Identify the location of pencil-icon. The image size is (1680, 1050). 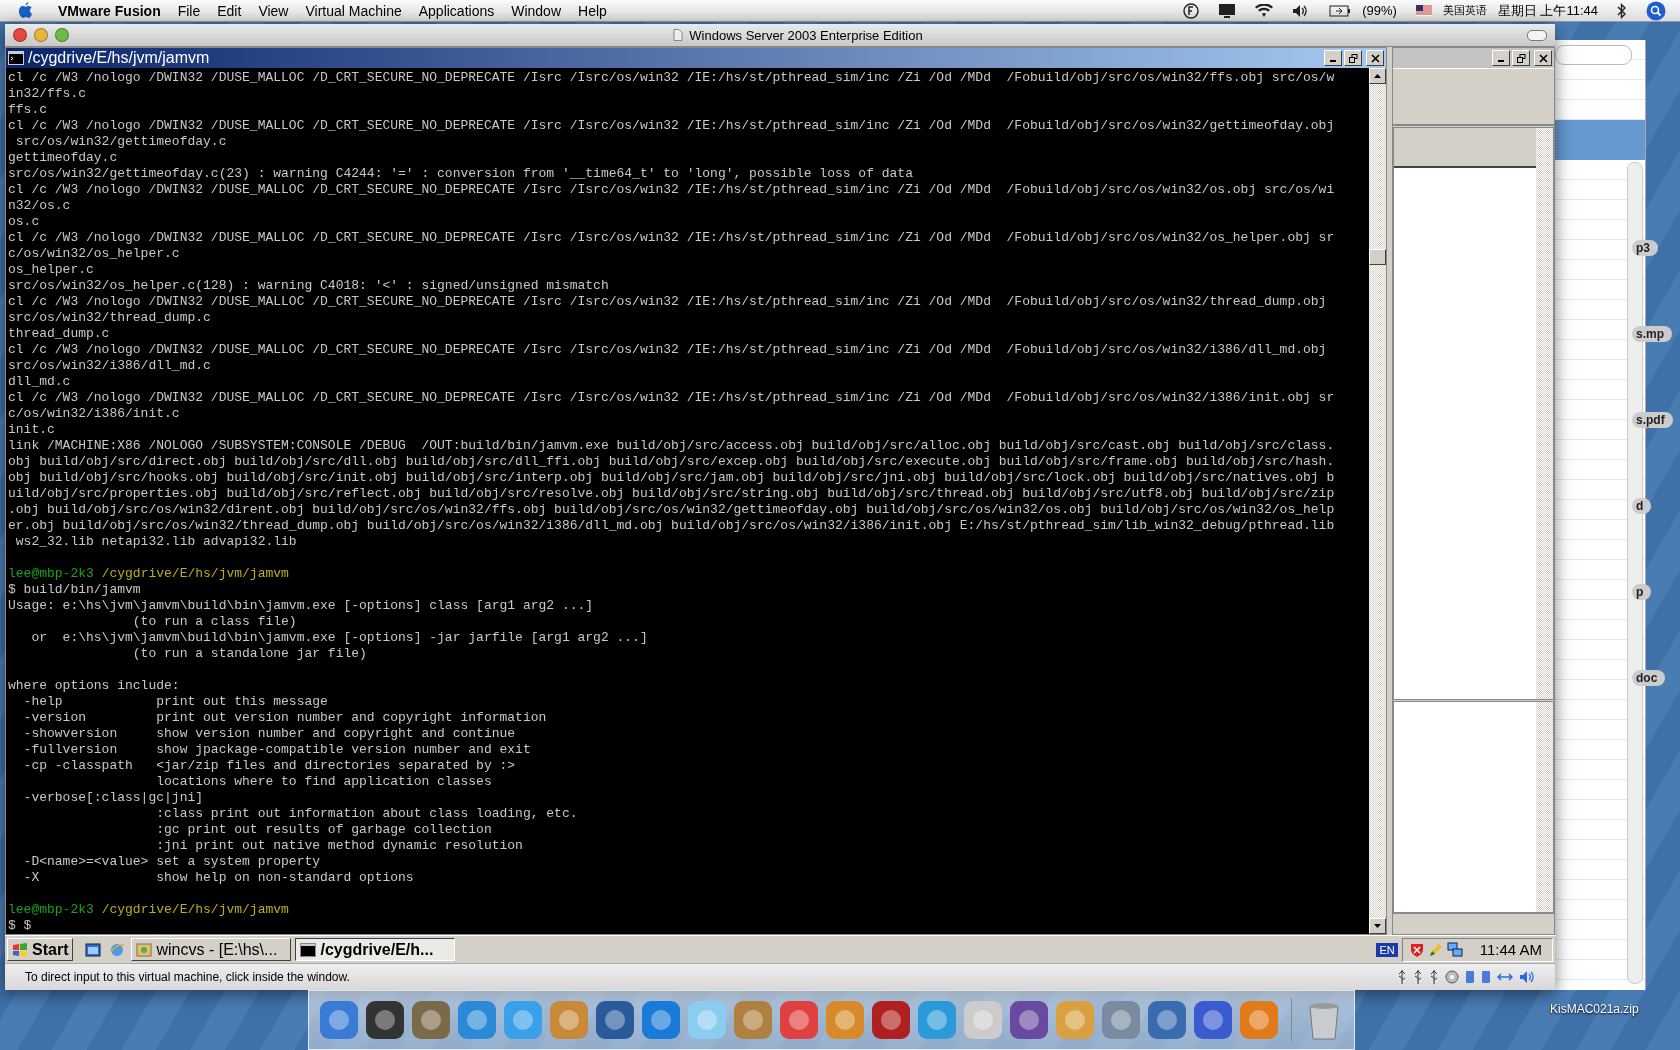
(1435, 949).